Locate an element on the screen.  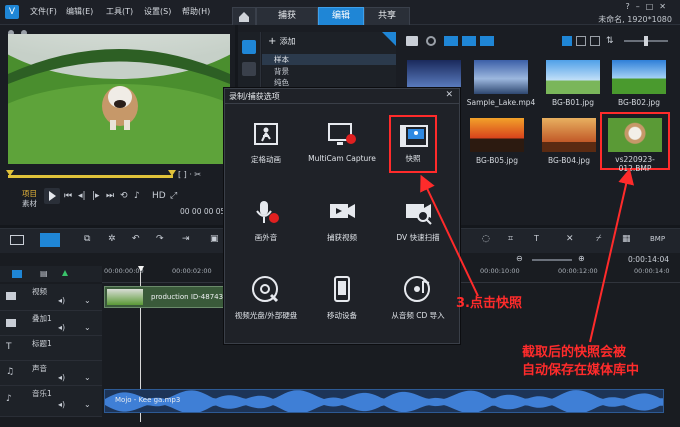
annotation-note: 截取后的快照会被 自动保存在媒体库中 is located at coordinates (580, 362).